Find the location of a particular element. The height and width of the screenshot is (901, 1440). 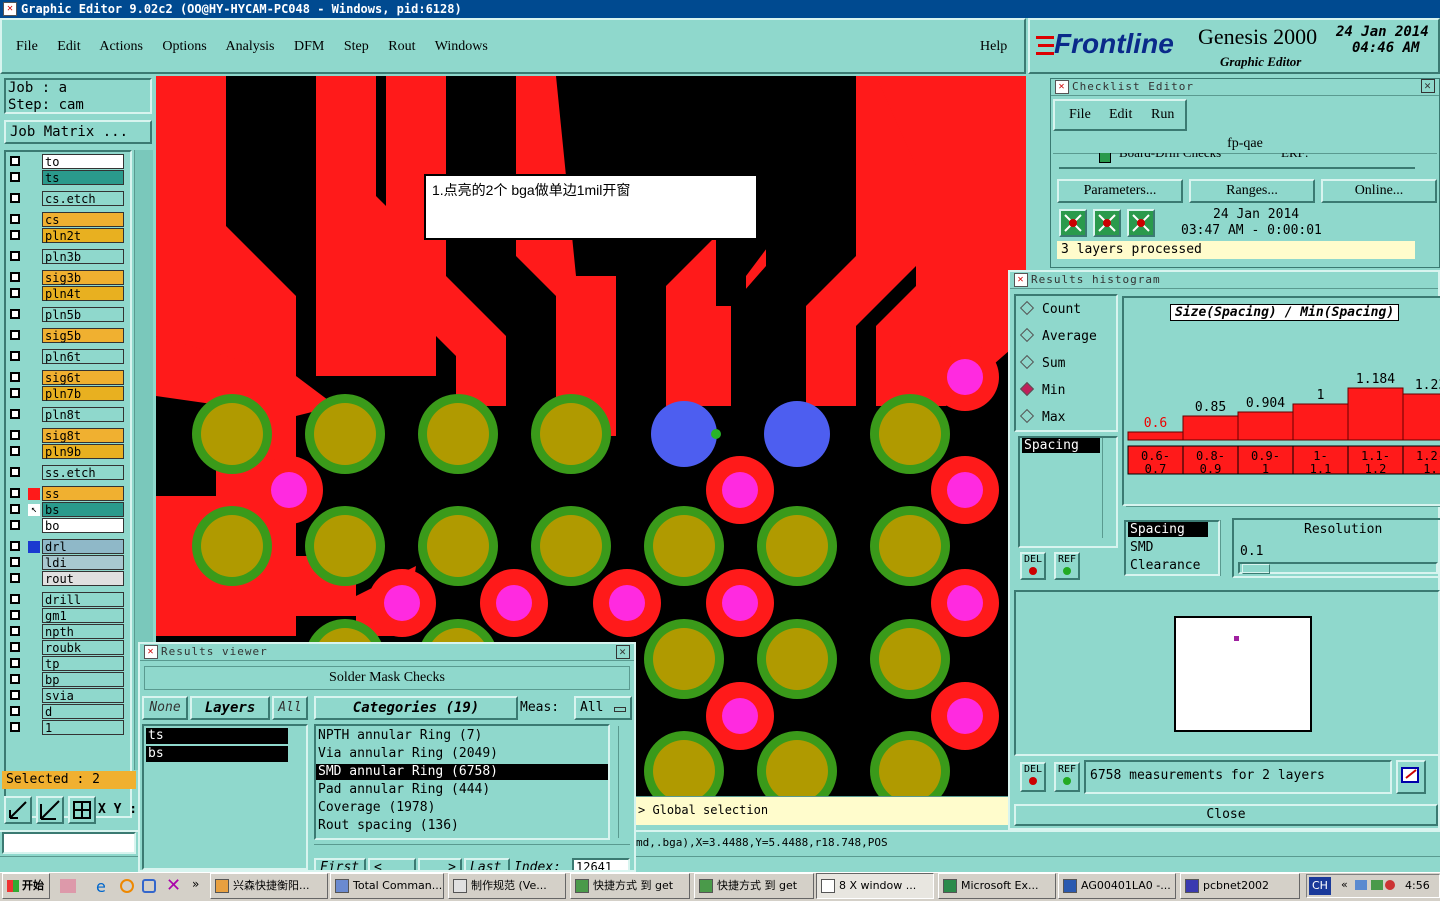

layer-row-pln5b: pln5b is located at coordinates (67, 314).